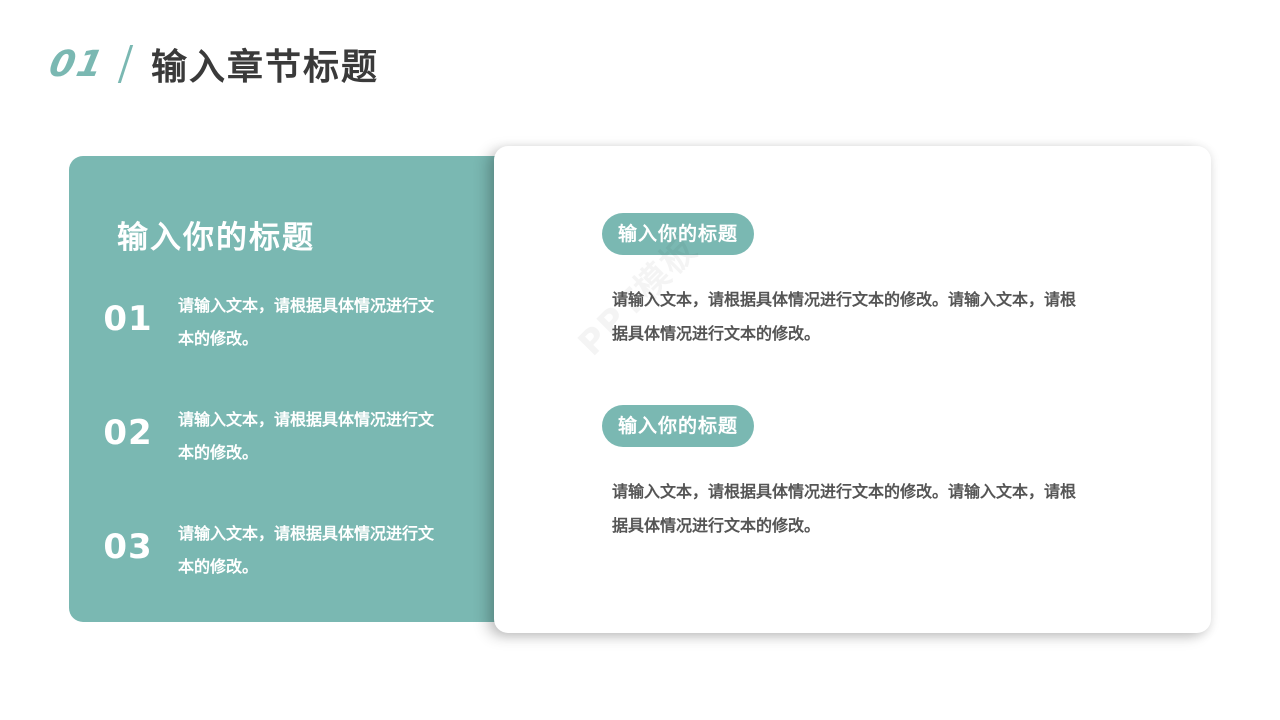 This screenshot has width=1280, height=720. I want to click on slide-header: 01 输入章节标题, so click(213, 64).